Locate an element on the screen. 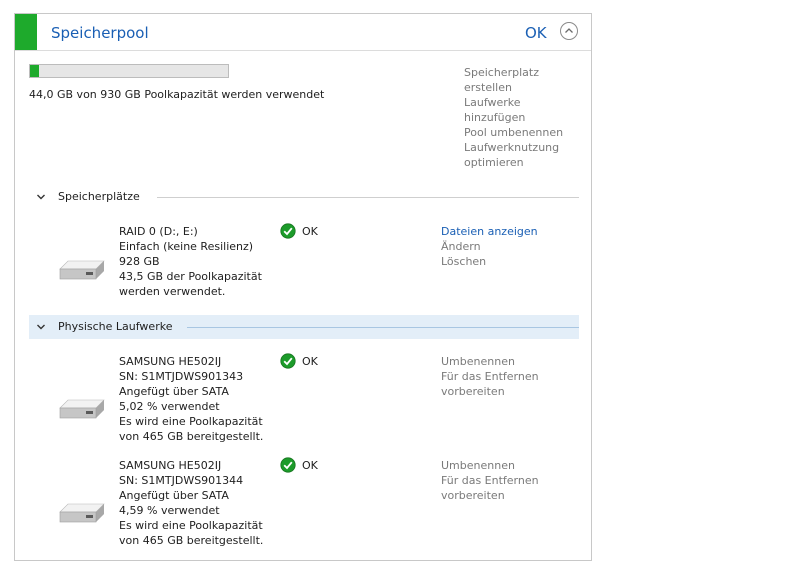  collapse-button is located at coordinates (569, 31).